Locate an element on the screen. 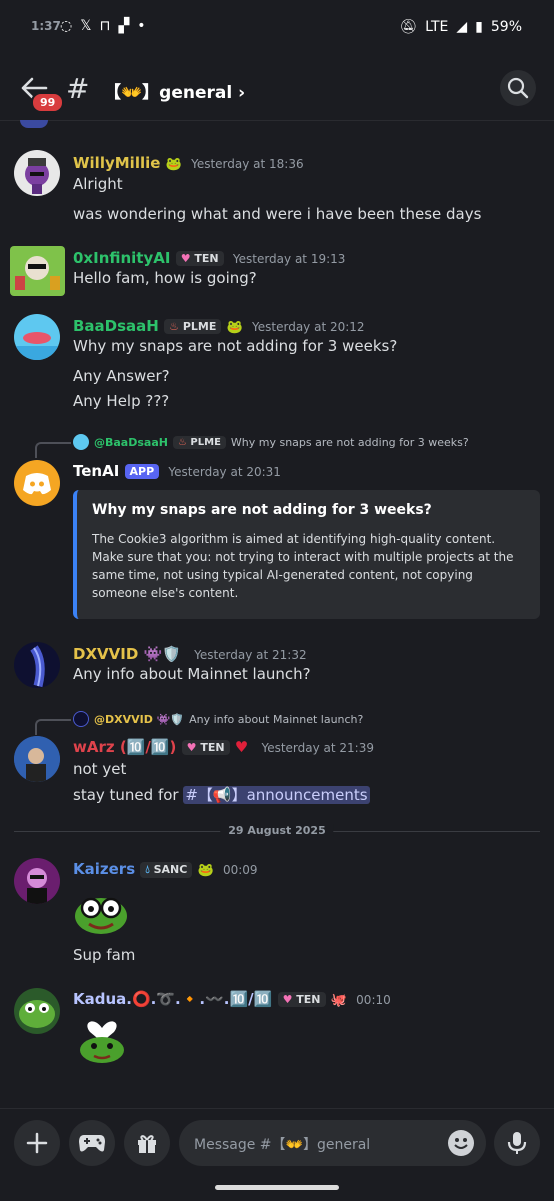  home-indicator is located at coordinates (277, 1187).